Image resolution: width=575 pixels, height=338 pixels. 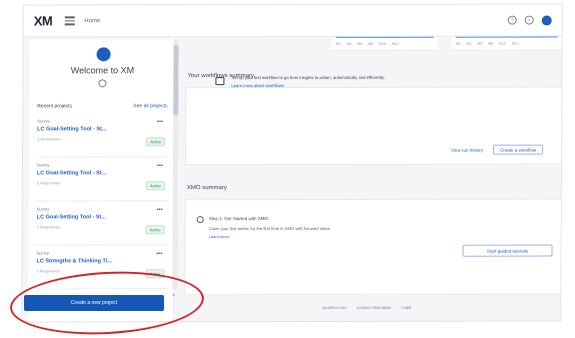 I want to click on step-icon, so click(x=200, y=220).